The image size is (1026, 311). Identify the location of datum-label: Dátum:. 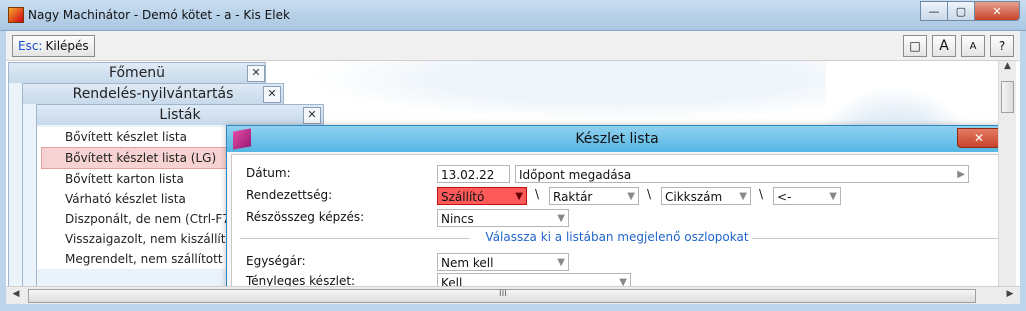
(268, 173).